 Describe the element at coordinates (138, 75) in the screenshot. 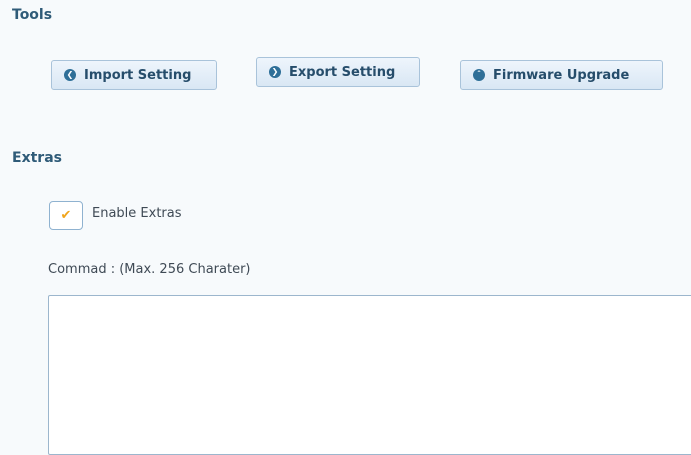

I see `import-setting-label: Import Setting` at that location.